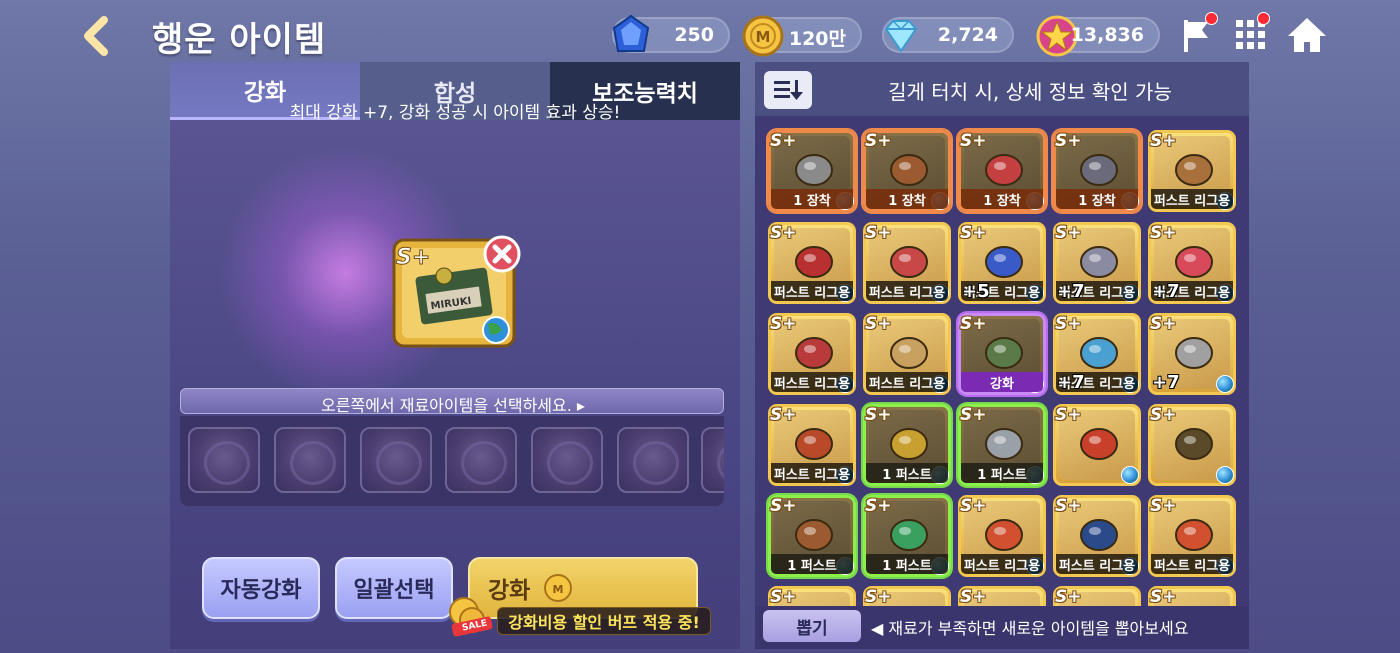 This screenshot has width=1400, height=653. Describe the element at coordinates (1225, 384) in the screenshot. I see `globe-icon` at that location.